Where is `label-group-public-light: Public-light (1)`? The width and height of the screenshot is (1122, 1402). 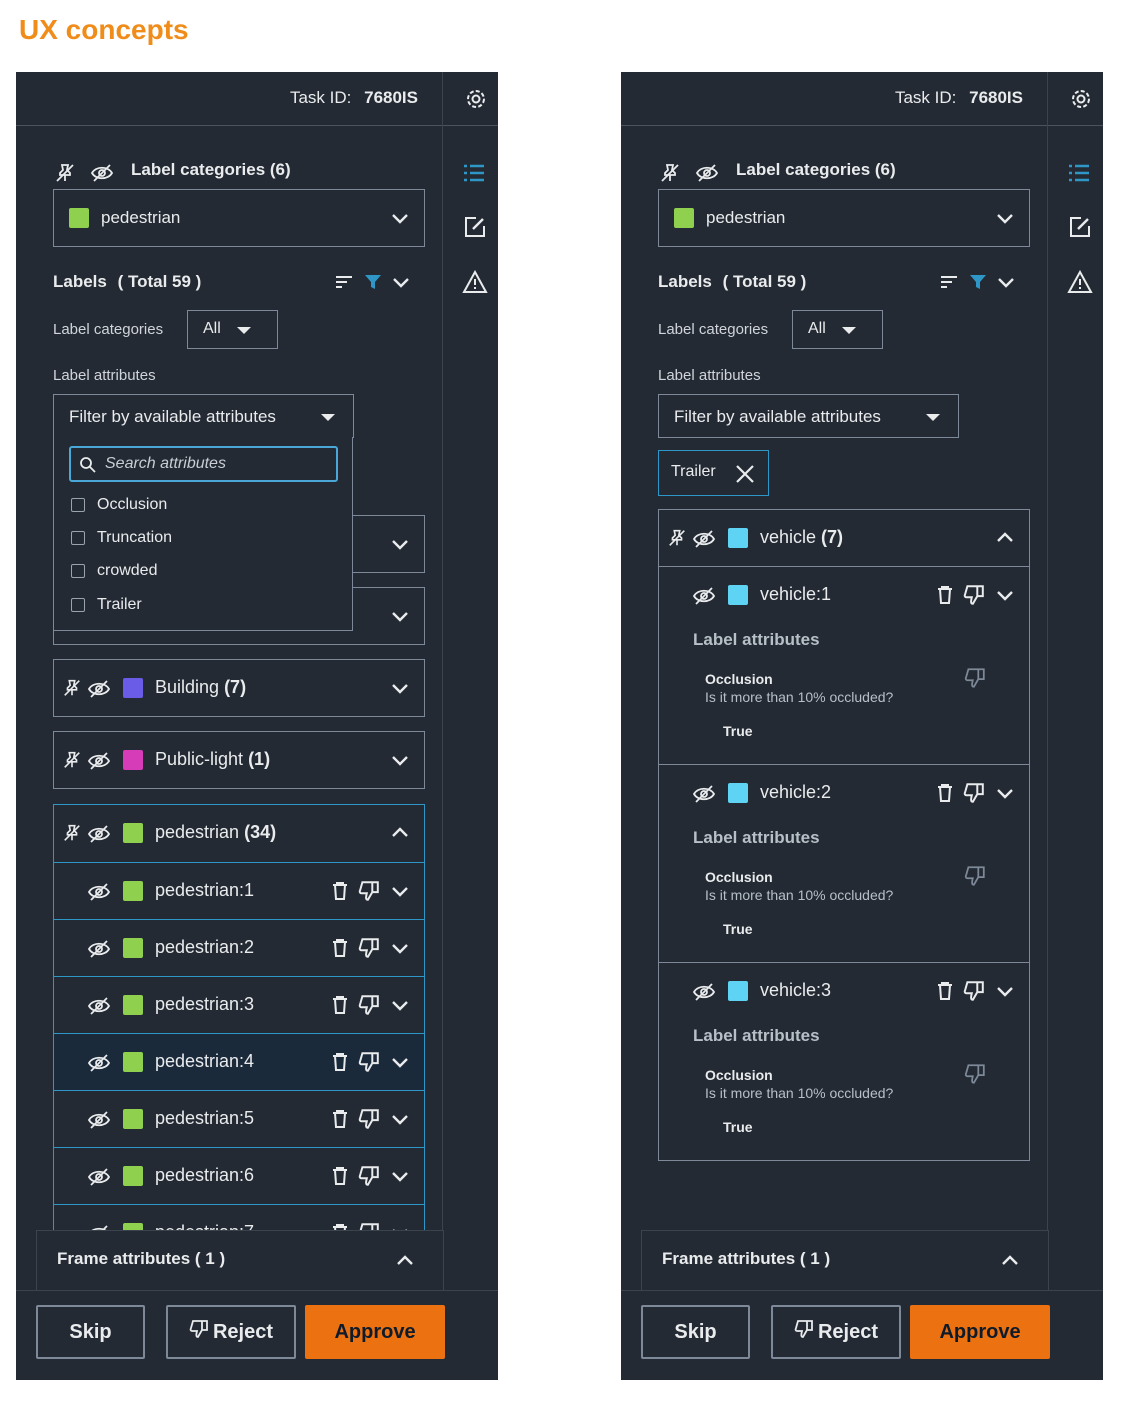 label-group-public-light: Public-light (1) is located at coordinates (239, 760).